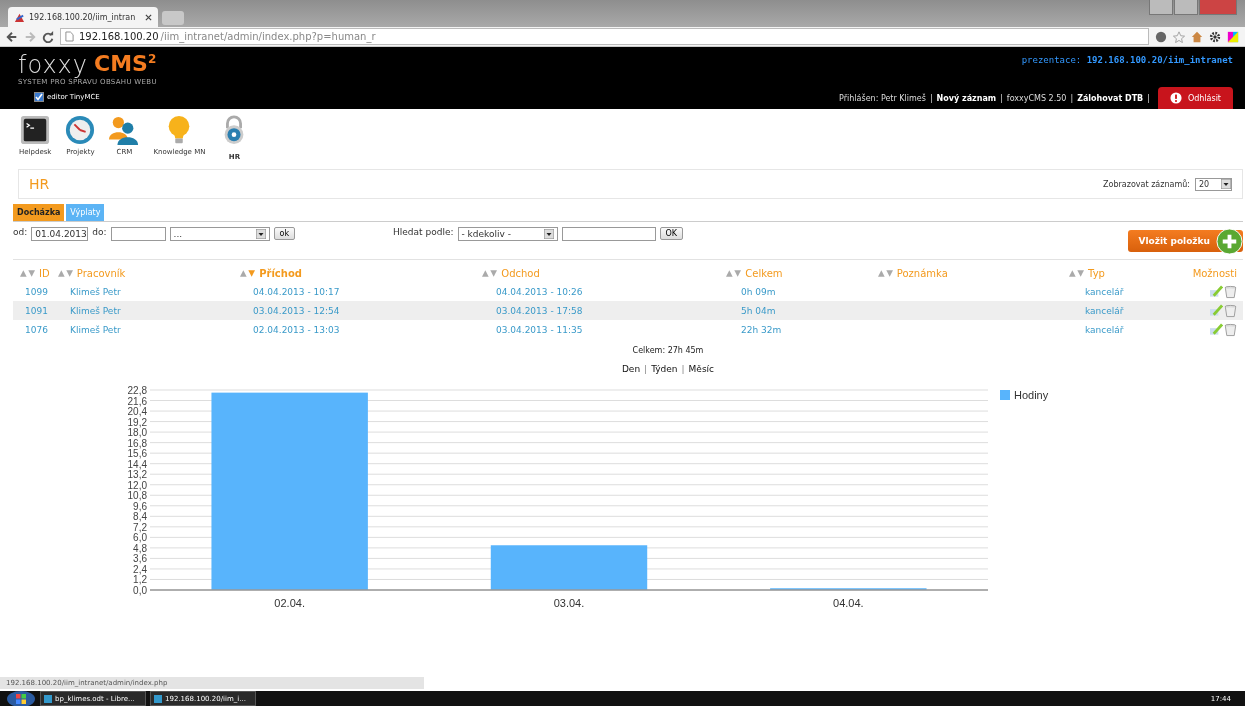 The height and width of the screenshot is (706, 1245). What do you see at coordinates (20, 232) in the screenshot?
I see `from-label: od:` at bounding box center [20, 232].